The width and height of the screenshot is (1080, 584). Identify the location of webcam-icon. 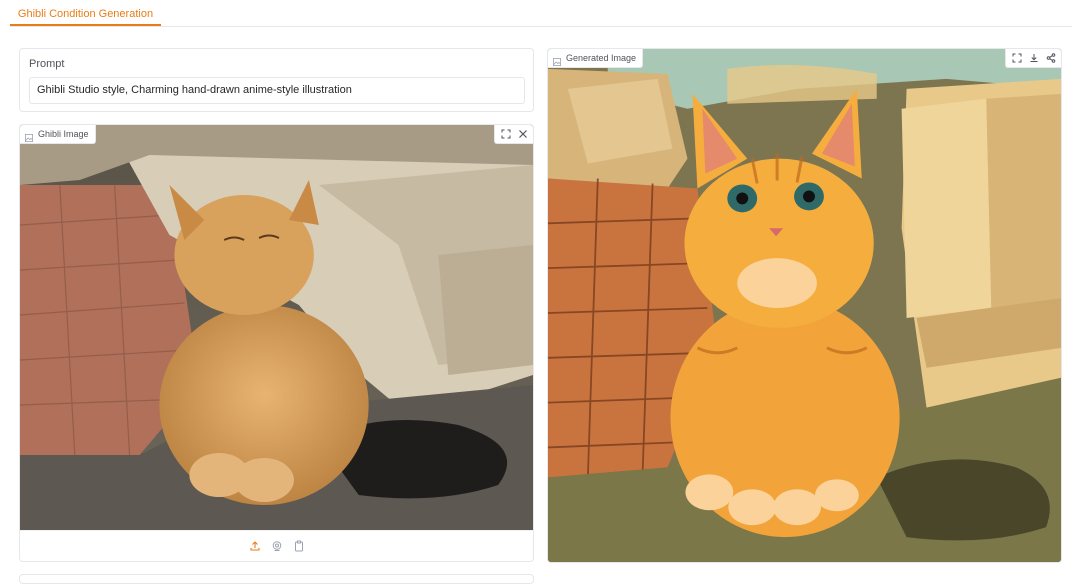
(277, 546).